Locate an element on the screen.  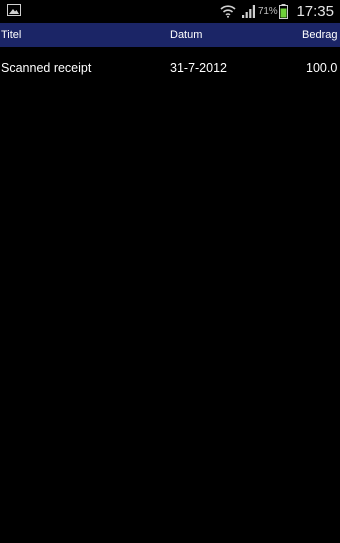
status-icons: 71% 17:35 is located at coordinates (278, 11).